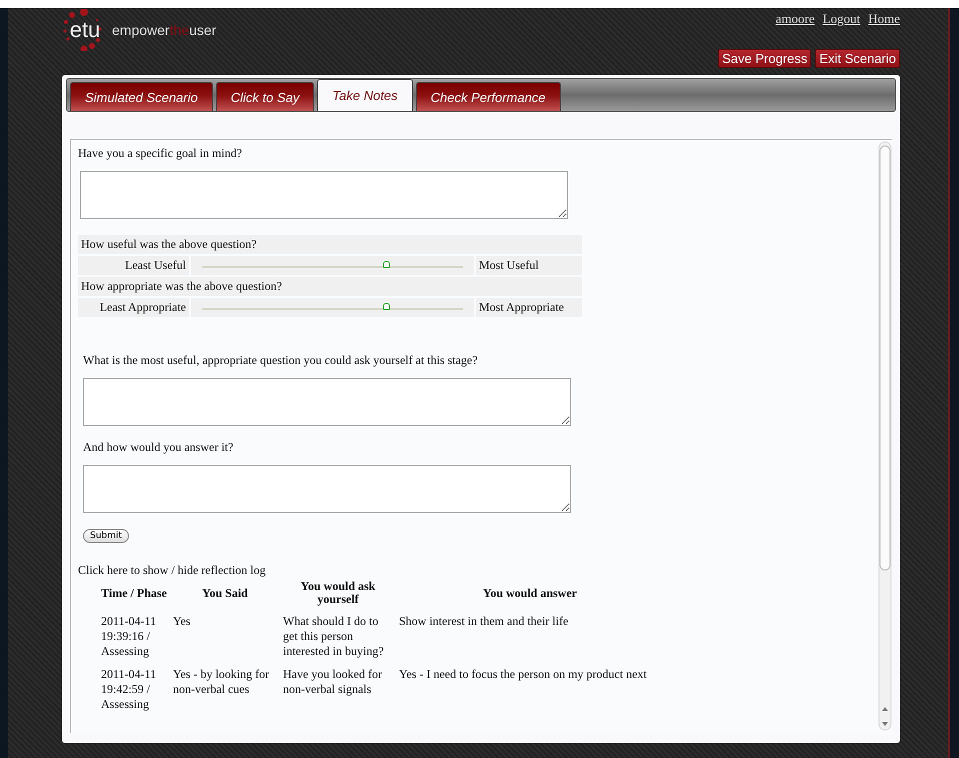 The image size is (959, 758). I want to click on question-label: What is the most useful, appropriate question you could ask yourself at this stage?, so click(280, 360).